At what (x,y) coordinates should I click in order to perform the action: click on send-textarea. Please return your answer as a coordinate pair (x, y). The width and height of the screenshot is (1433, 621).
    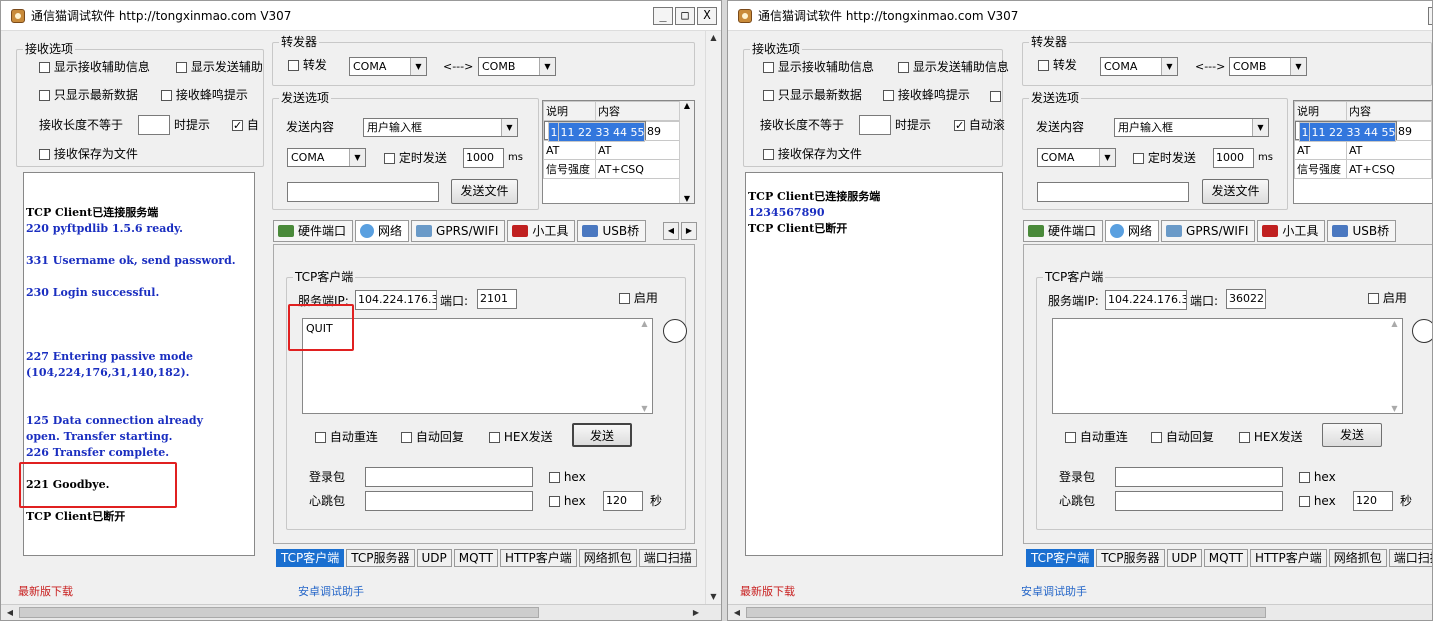
    Looking at the image, I should click on (1227, 366).